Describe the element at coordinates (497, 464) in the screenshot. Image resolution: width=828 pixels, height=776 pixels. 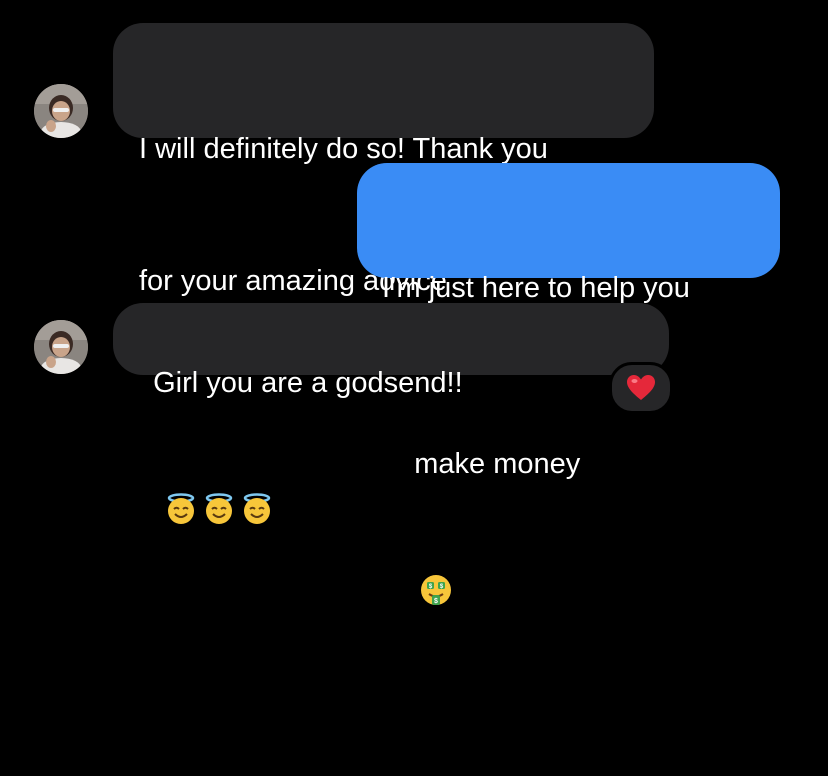
I see `message-text: make money` at that location.